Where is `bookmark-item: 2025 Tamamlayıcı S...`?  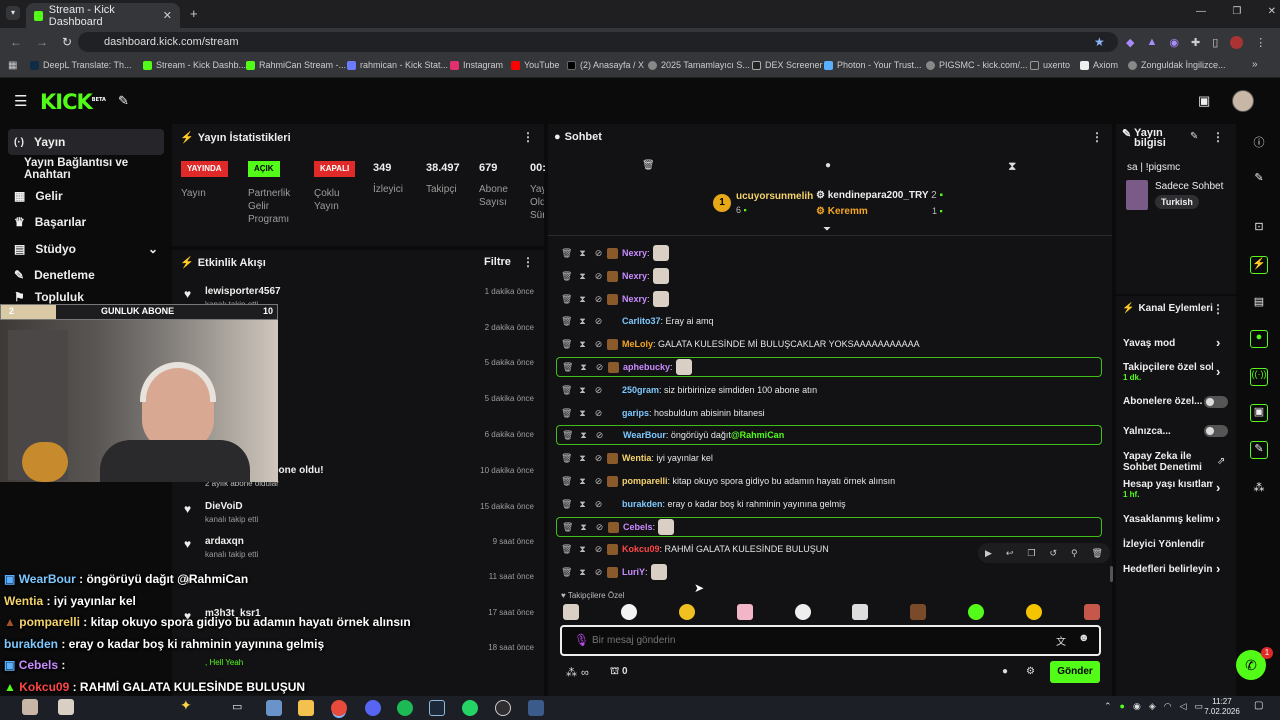
bookmark-item: 2025 Tamamlayıcı S... is located at coordinates (699, 65).